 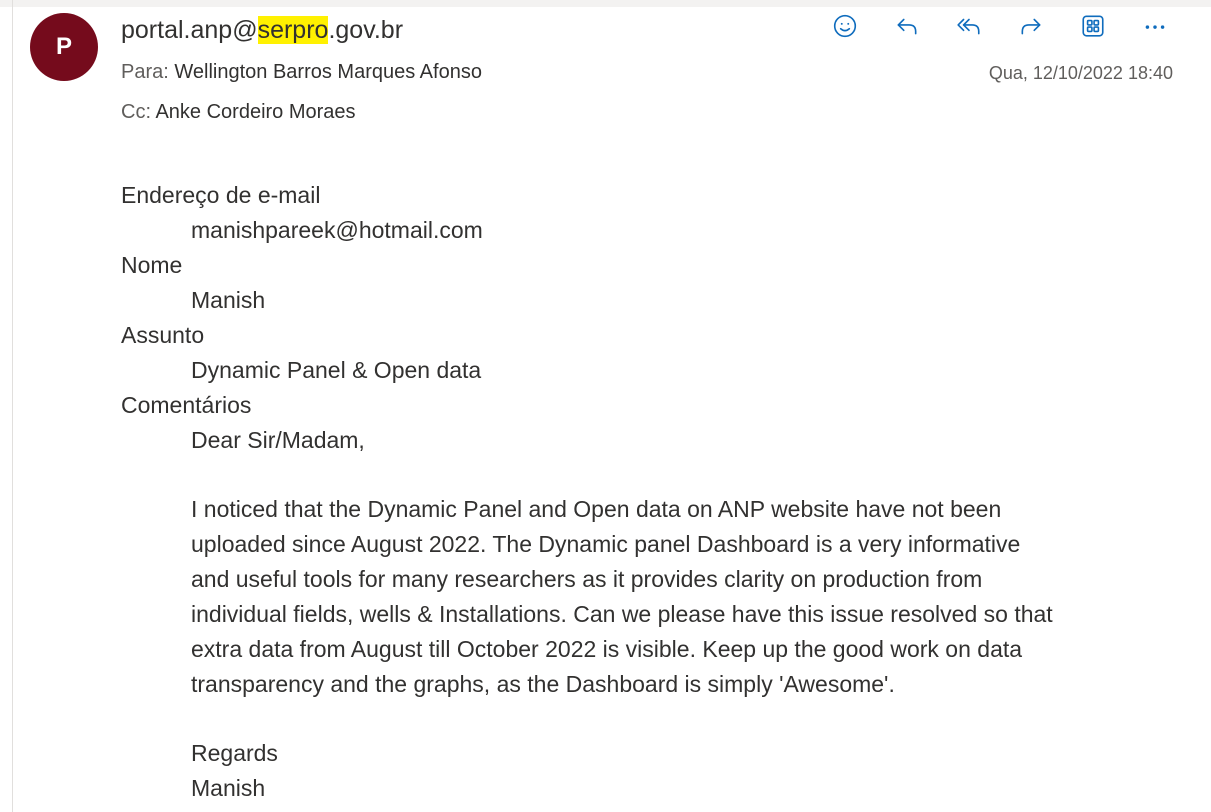 What do you see at coordinates (136, 112) in the screenshot?
I see `cc-label: Cc:` at bounding box center [136, 112].